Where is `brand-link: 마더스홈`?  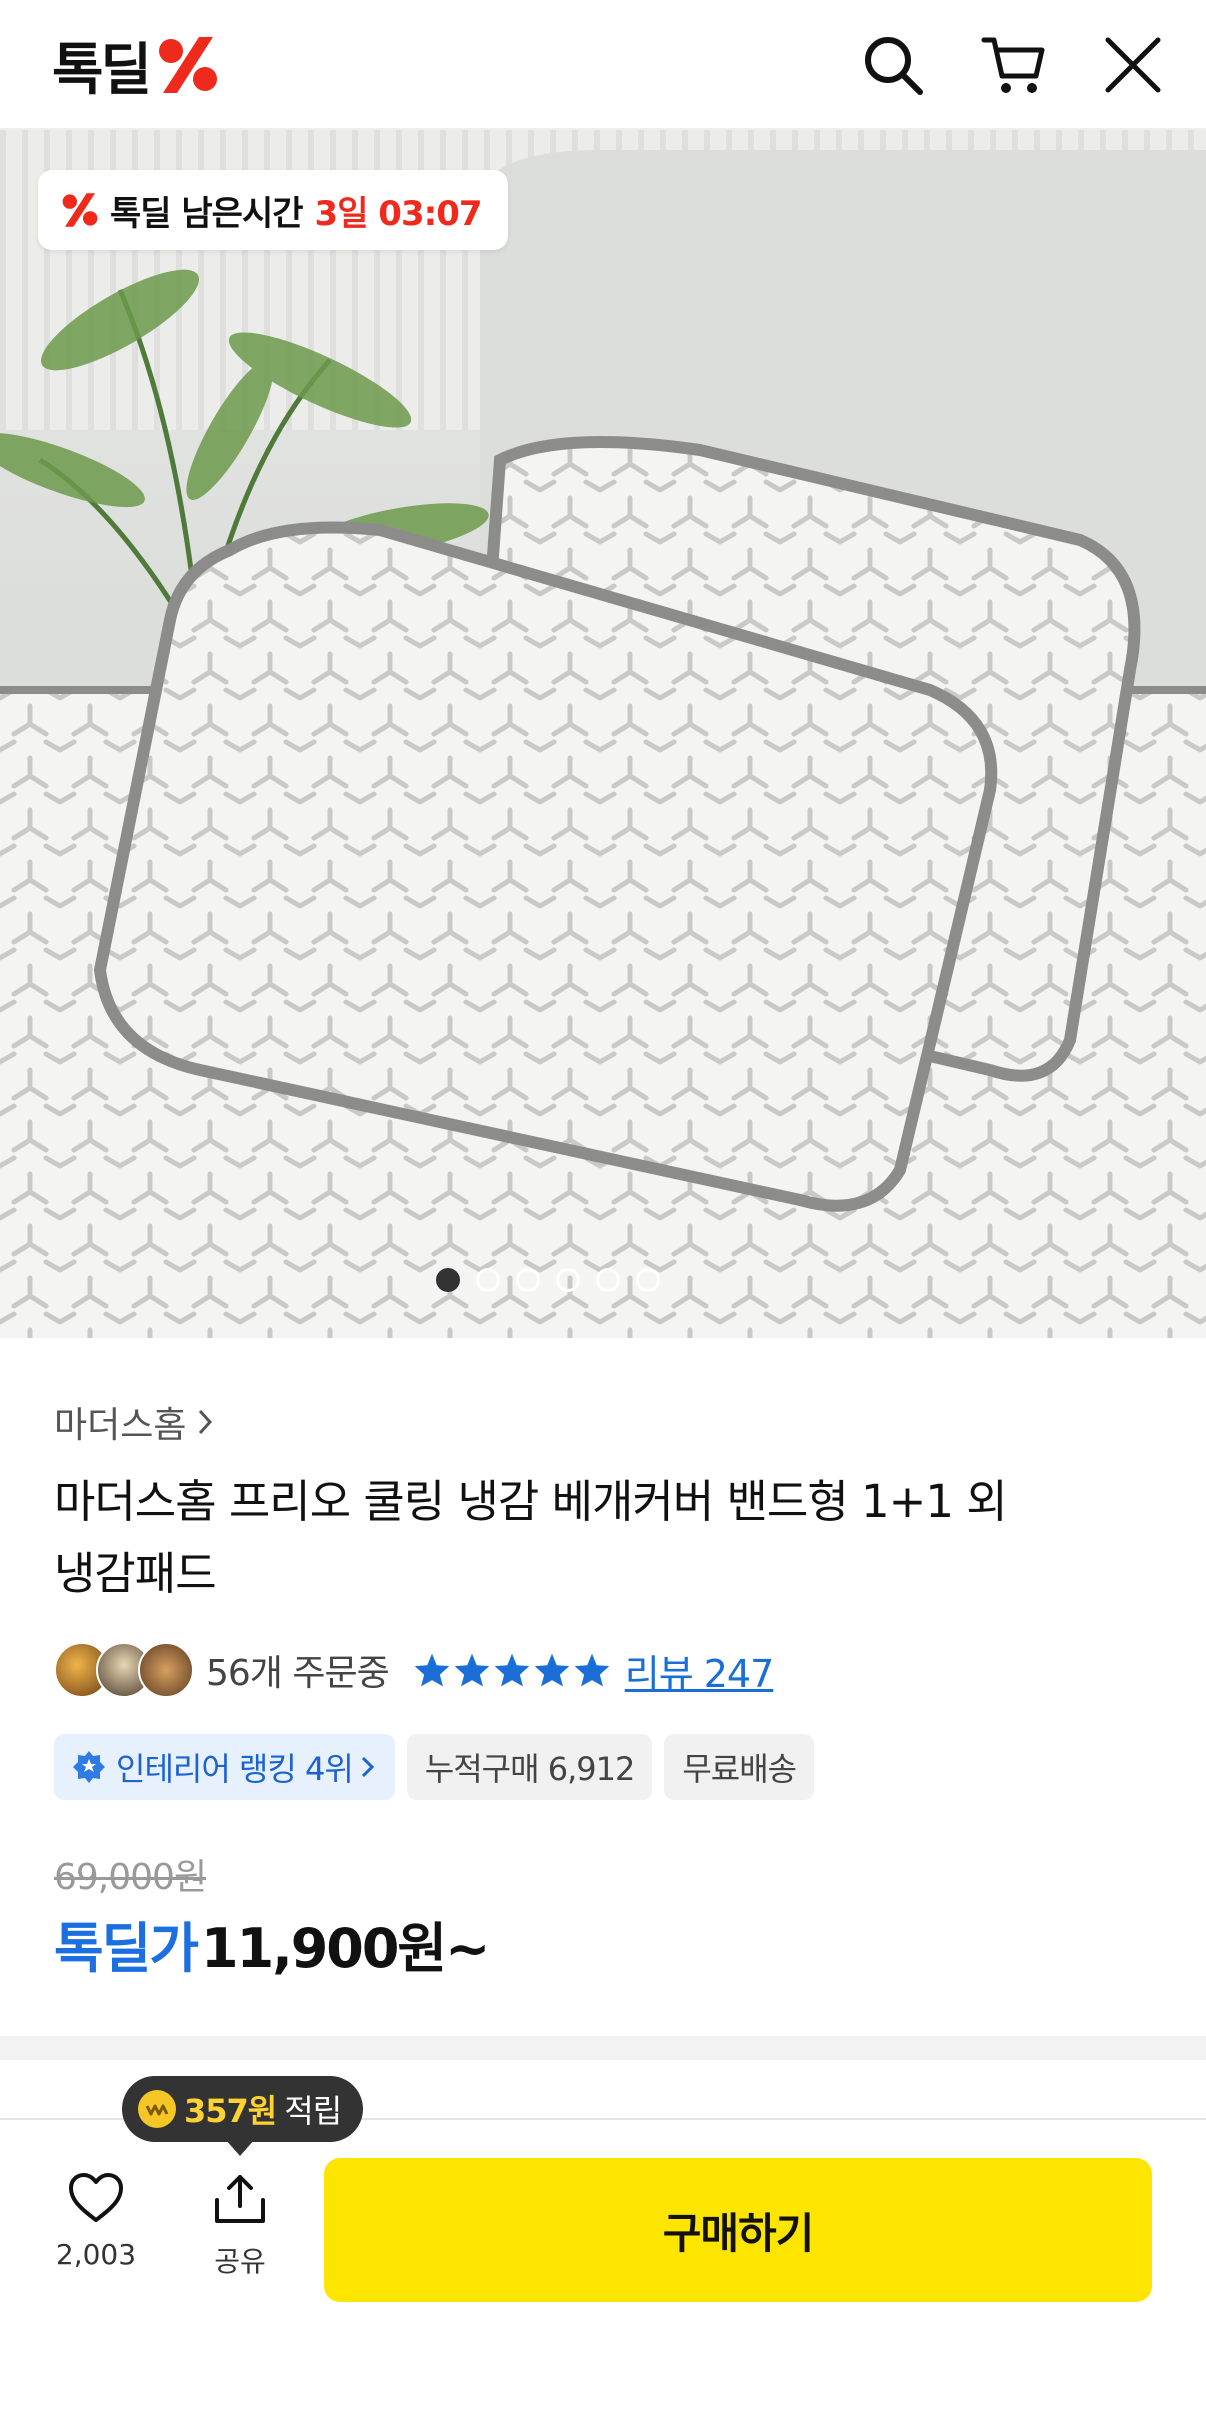
brand-link: 마더스홈 is located at coordinates (135, 1422).